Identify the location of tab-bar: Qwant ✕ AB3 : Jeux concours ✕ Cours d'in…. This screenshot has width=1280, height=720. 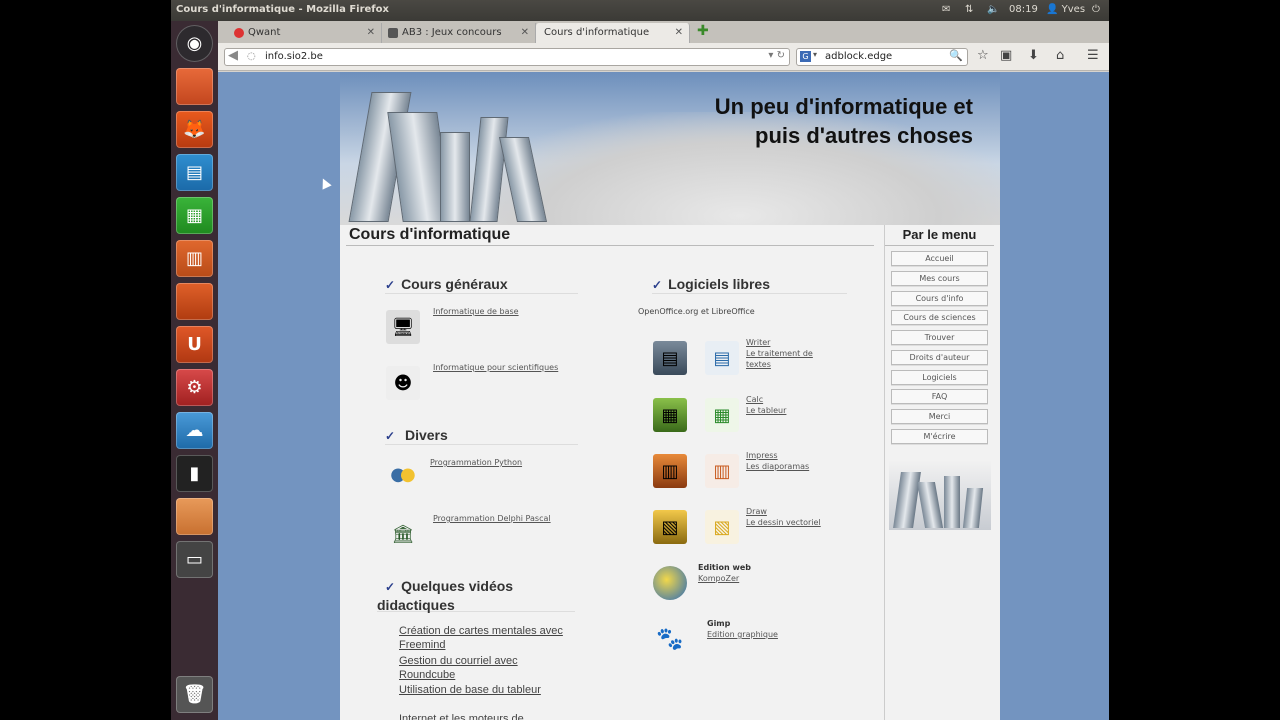
(663, 32).